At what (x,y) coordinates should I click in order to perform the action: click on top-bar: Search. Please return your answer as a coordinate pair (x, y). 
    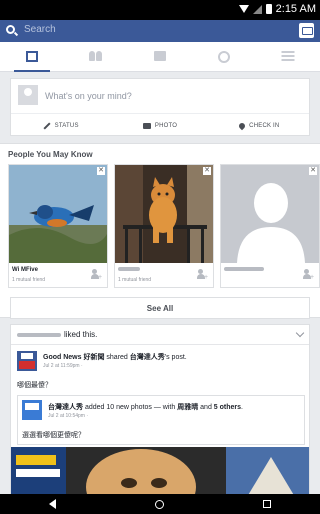
    Looking at the image, I should click on (160, 31).